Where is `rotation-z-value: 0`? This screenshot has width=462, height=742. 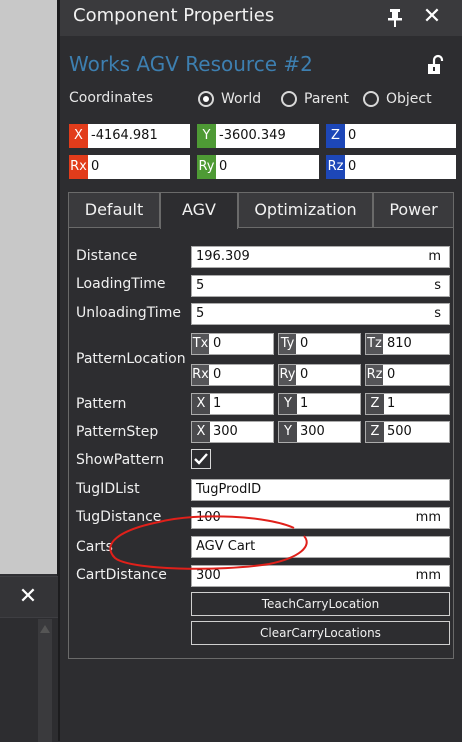
rotation-z-value: 0 is located at coordinates (352, 166).